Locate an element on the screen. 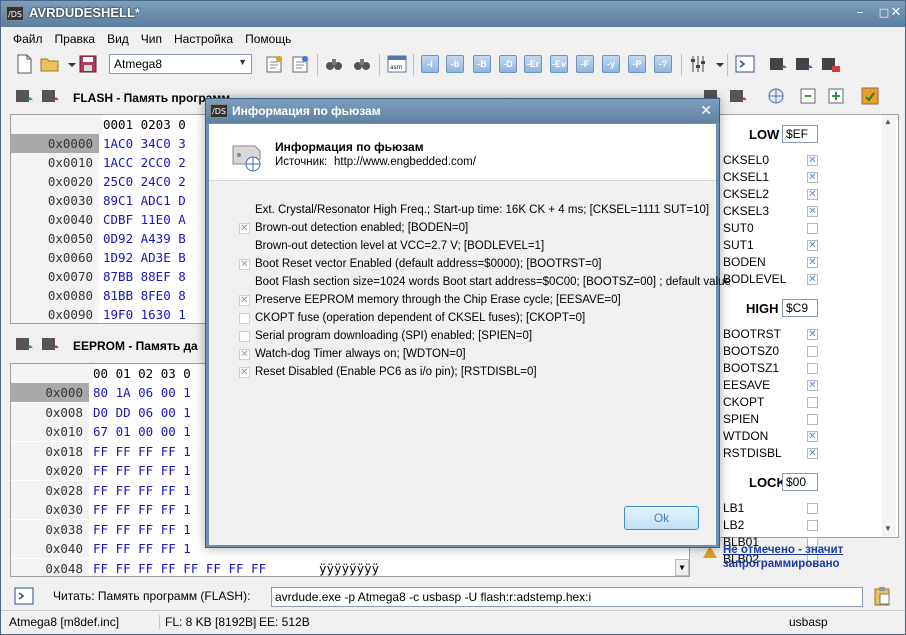  table-row: 0x0060 1D92 AD3E B is located at coordinates (108, 258).